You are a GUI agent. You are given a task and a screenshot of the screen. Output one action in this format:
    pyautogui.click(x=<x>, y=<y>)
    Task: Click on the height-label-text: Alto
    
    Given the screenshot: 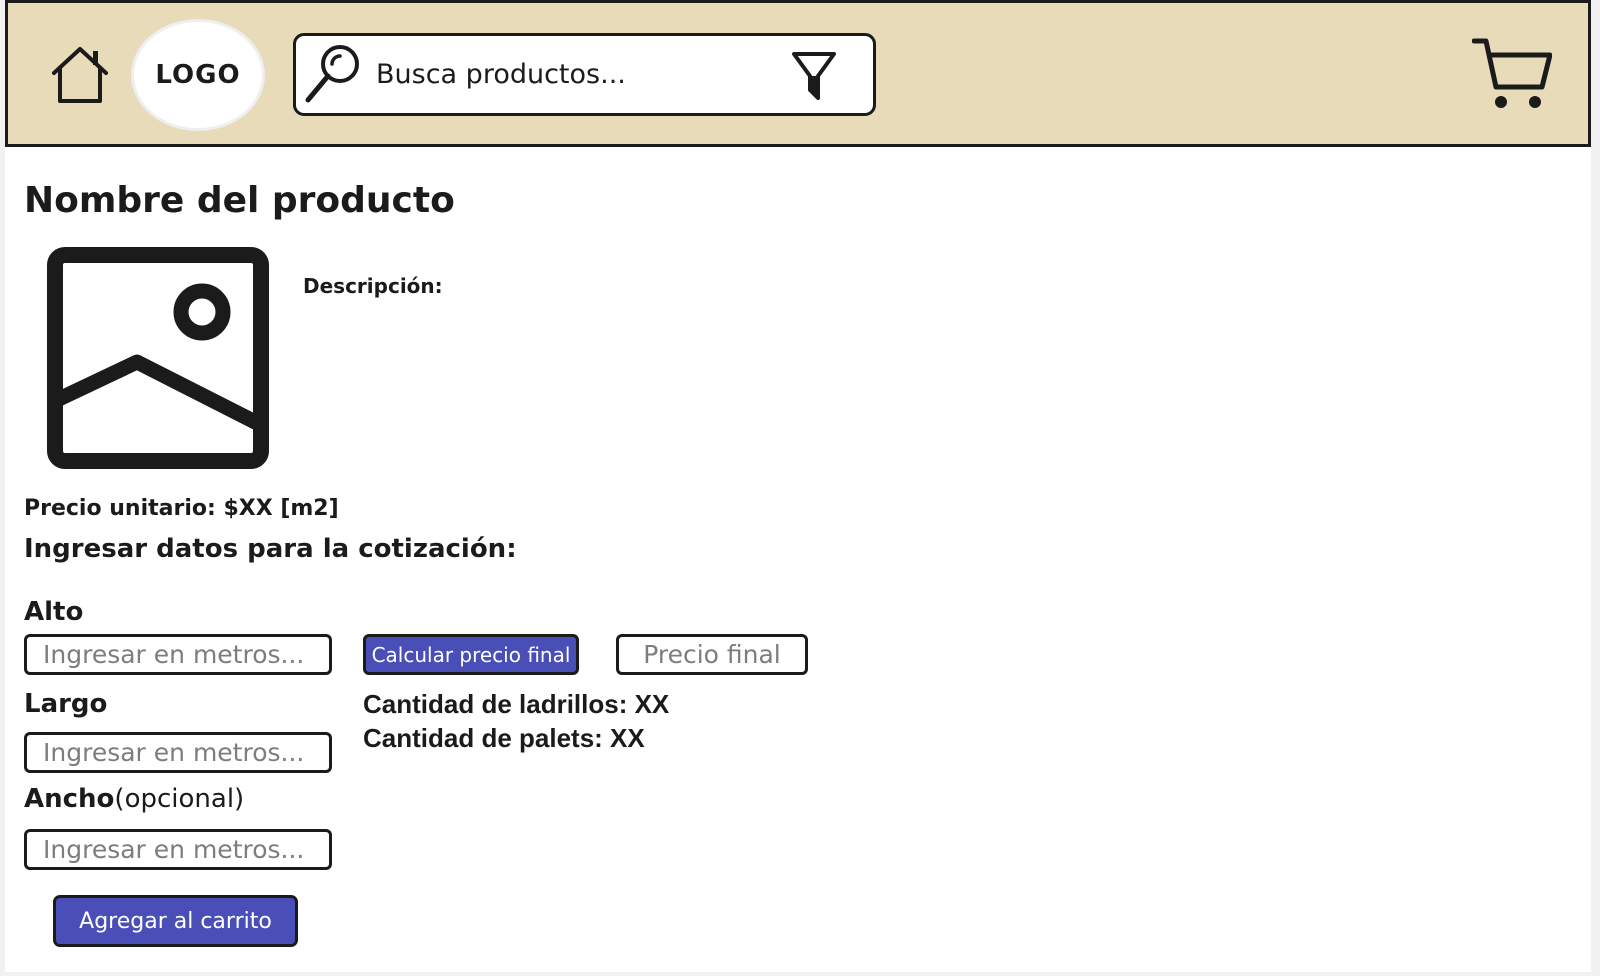 What is the action you would take?
    pyautogui.click(x=54, y=612)
    